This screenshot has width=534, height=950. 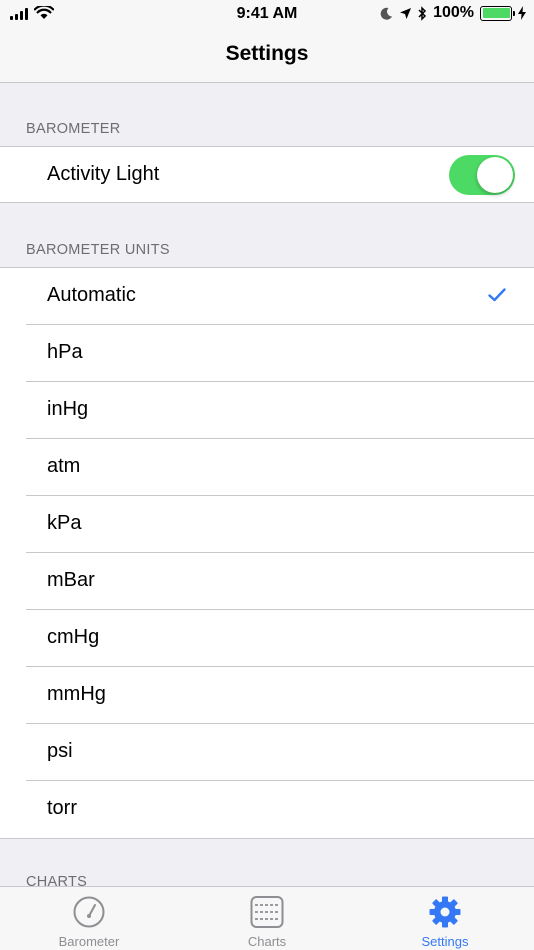 What do you see at coordinates (422, 13) in the screenshot?
I see `bluetooth-icon` at bounding box center [422, 13].